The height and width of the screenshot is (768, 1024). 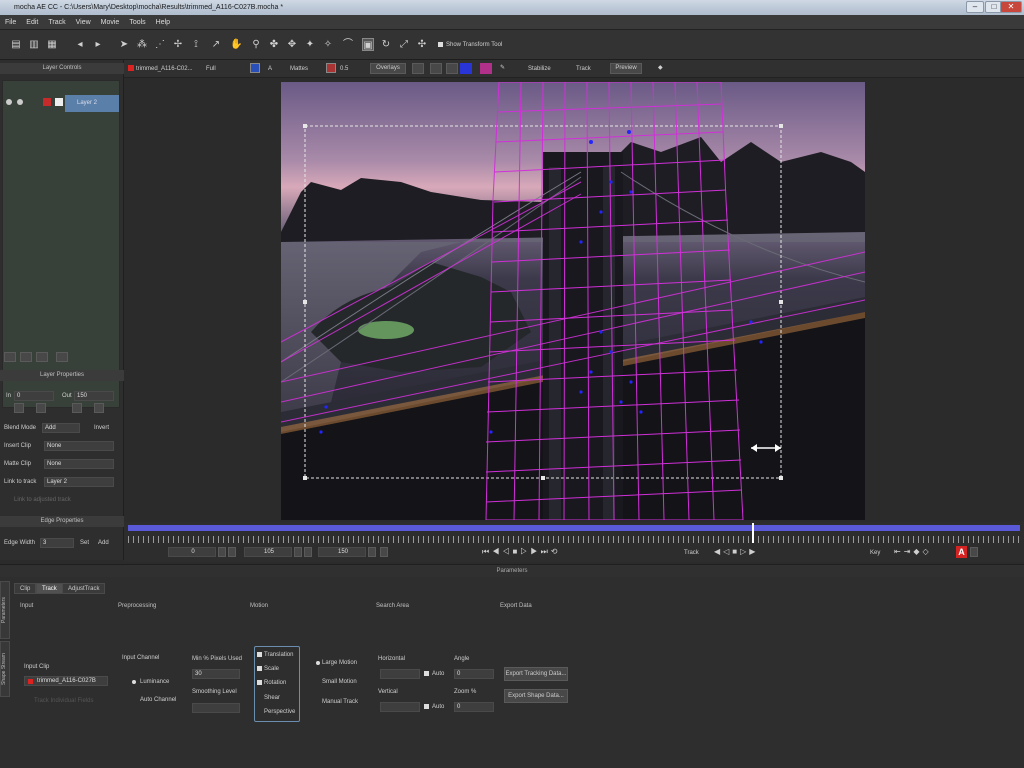 I want to click on move-icon: ✣, so click(x=422, y=44).